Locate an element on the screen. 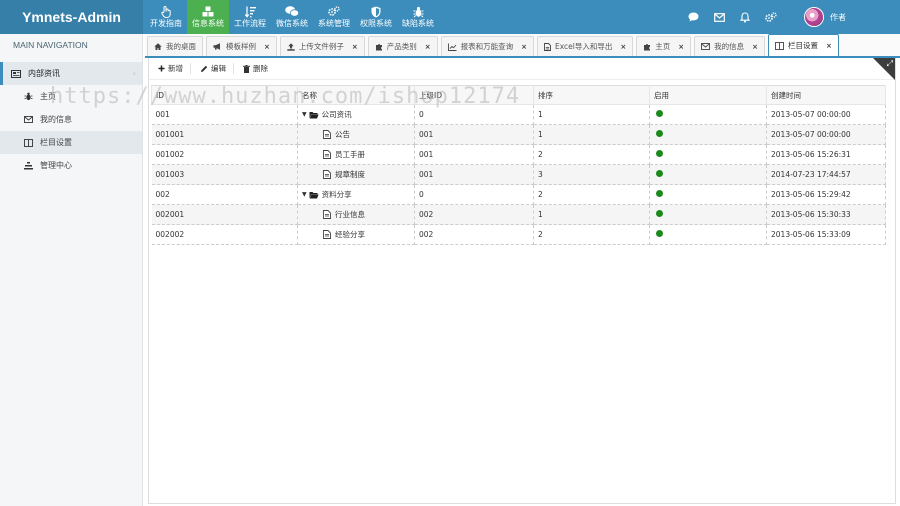  cell-created: 2013-05-06 15:33:09 is located at coordinates (826, 234).